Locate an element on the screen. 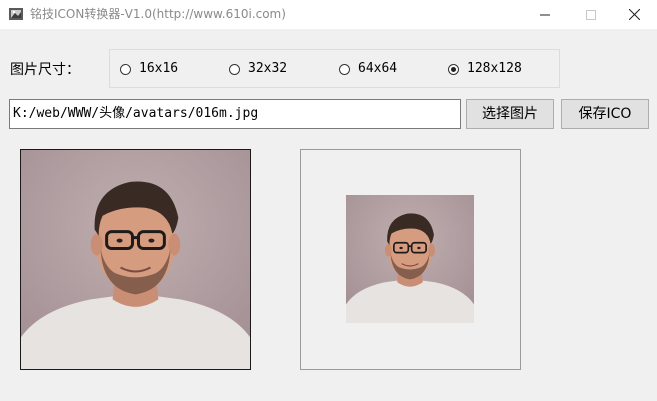 The height and width of the screenshot is (401, 657). size-label: 图片尺寸： is located at coordinates (45, 70).